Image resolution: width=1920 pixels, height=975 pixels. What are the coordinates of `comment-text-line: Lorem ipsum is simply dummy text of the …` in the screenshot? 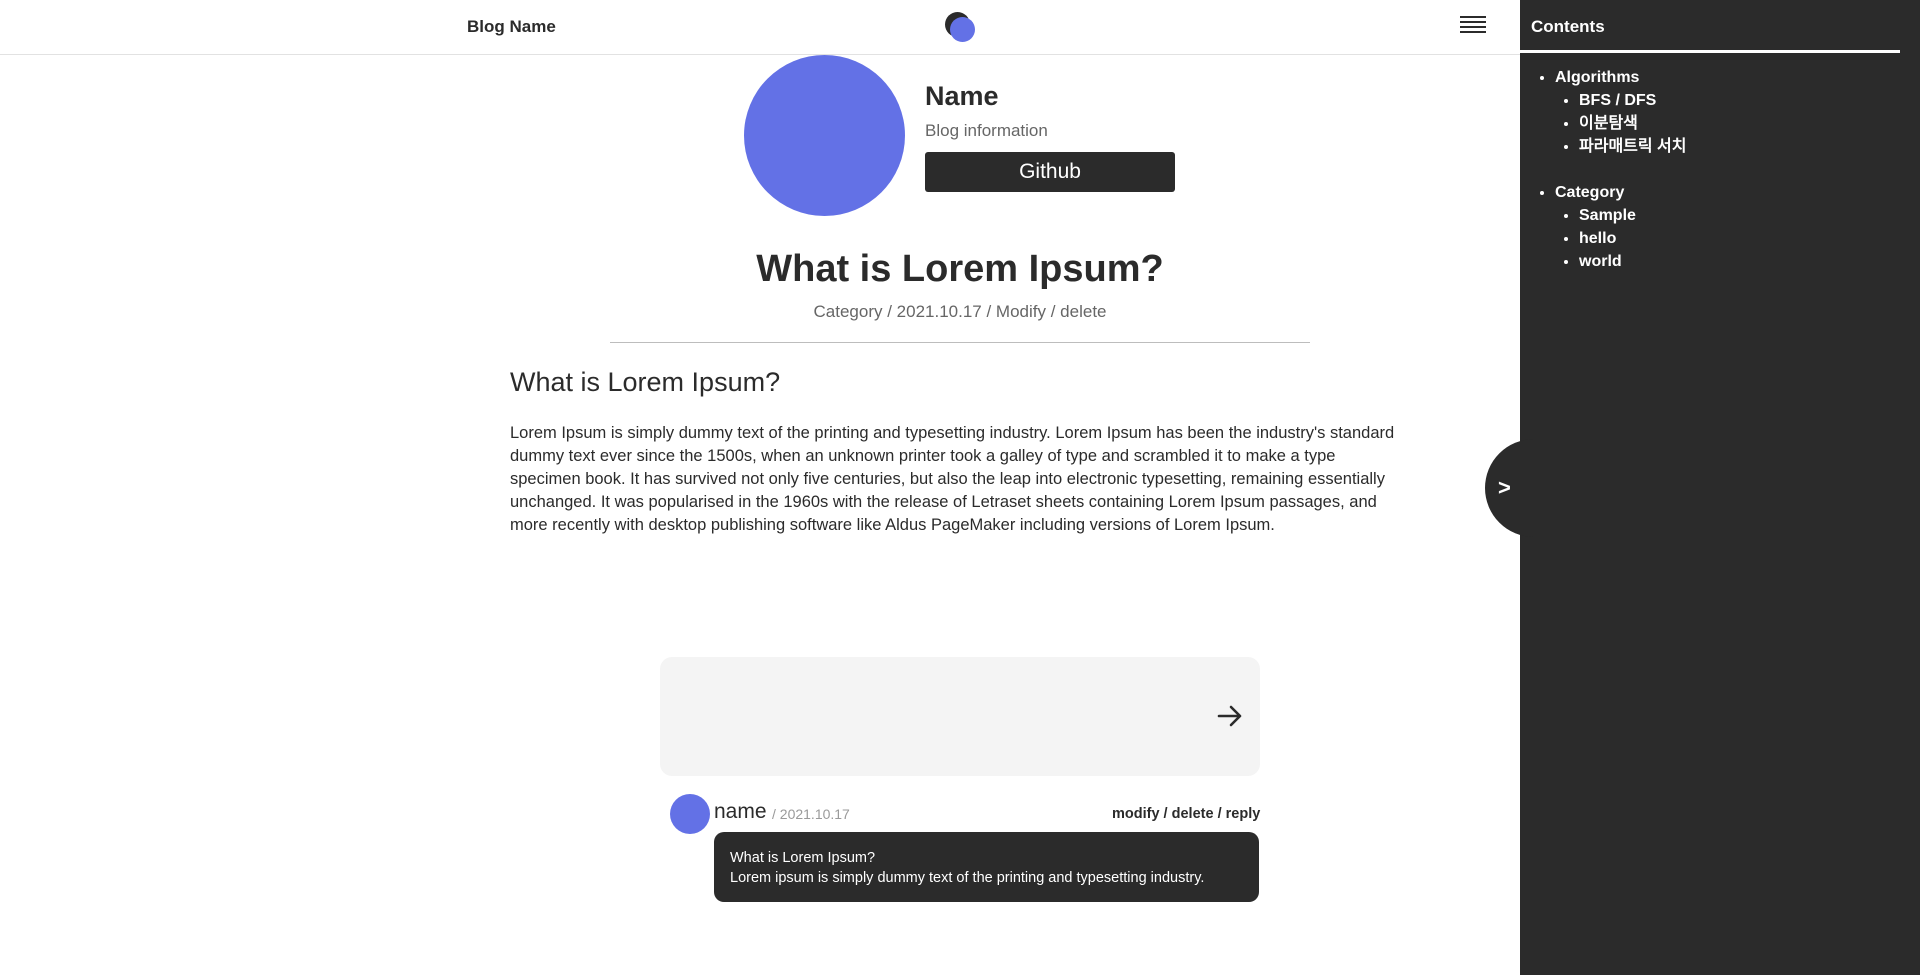 It's located at (967, 878).